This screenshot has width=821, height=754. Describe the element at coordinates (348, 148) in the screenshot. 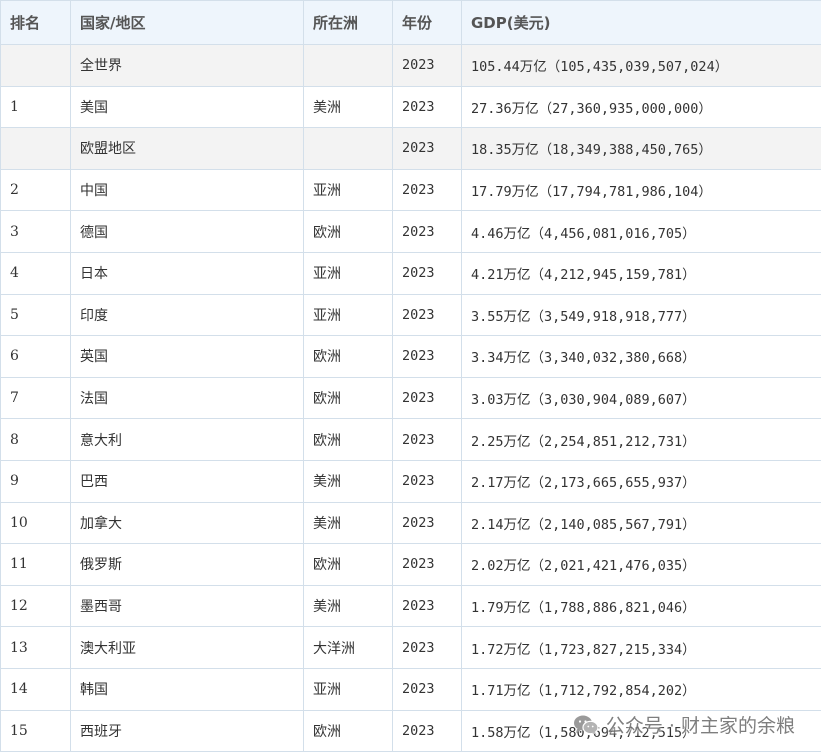

I see `cell-continent` at that location.